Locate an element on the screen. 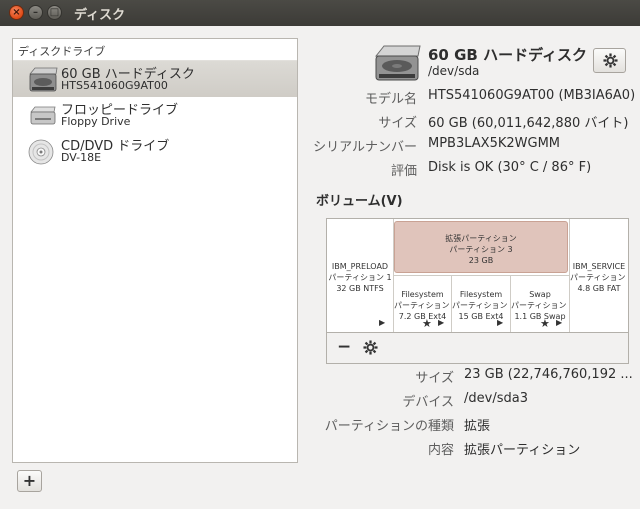 This screenshot has width=640, height=509. partition-ibm-service: IBM_SERVICE パーティション 2 4.8 GB FAT is located at coordinates (599, 277).